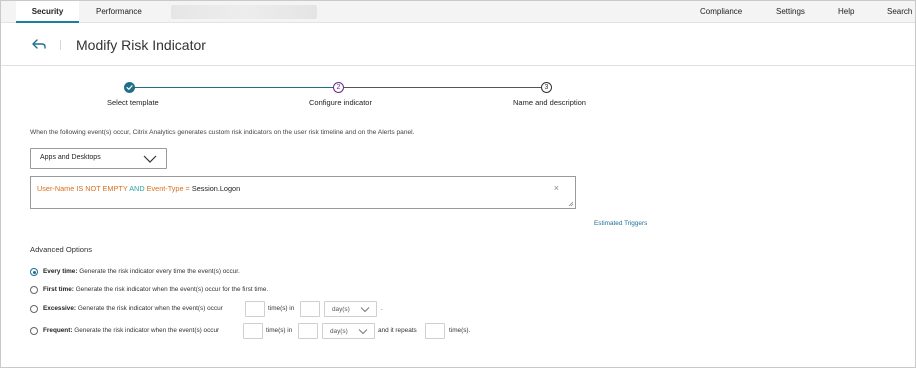 Image resolution: width=916 pixels, height=368 pixels. What do you see at coordinates (435, 331) in the screenshot?
I see `frequent-repeat-input` at bounding box center [435, 331].